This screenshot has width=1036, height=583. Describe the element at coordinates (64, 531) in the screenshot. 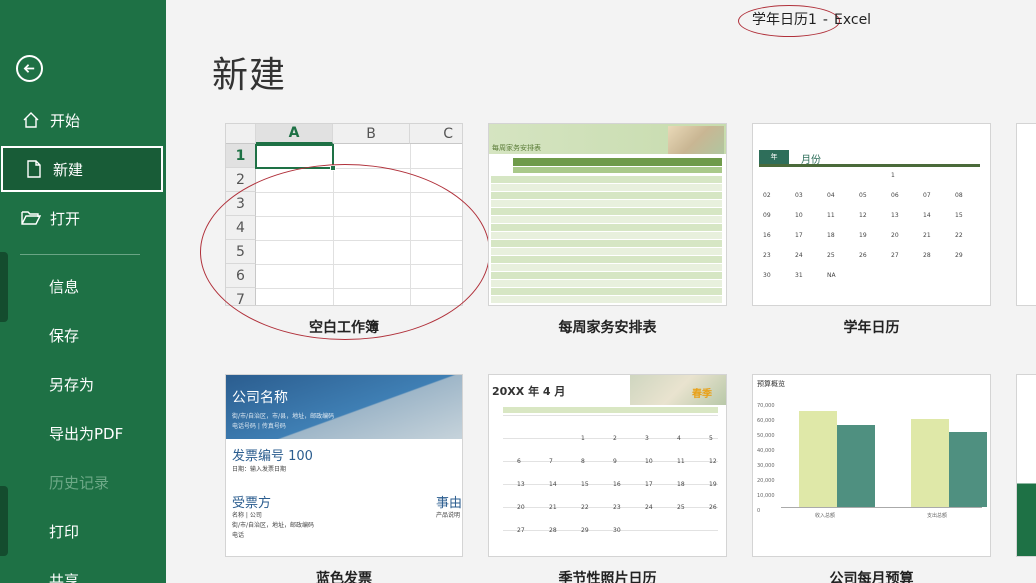

I see `nav-print-label: 打印` at that location.